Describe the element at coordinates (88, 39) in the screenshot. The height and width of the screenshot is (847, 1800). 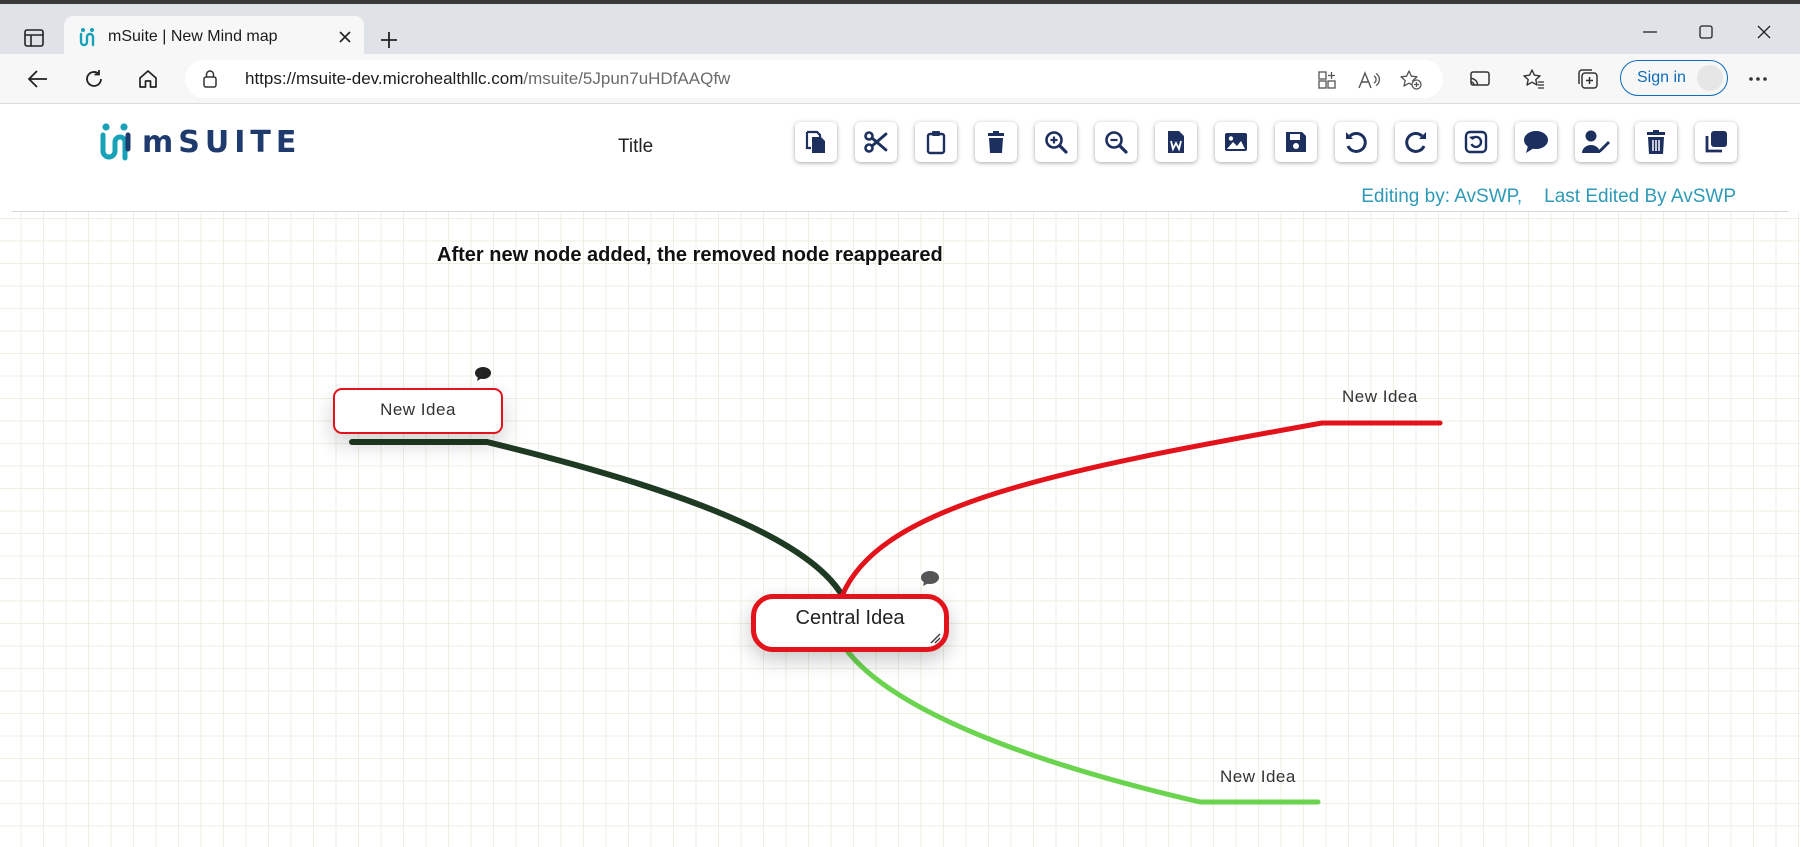
I see `msuite-favicon-icon` at that location.